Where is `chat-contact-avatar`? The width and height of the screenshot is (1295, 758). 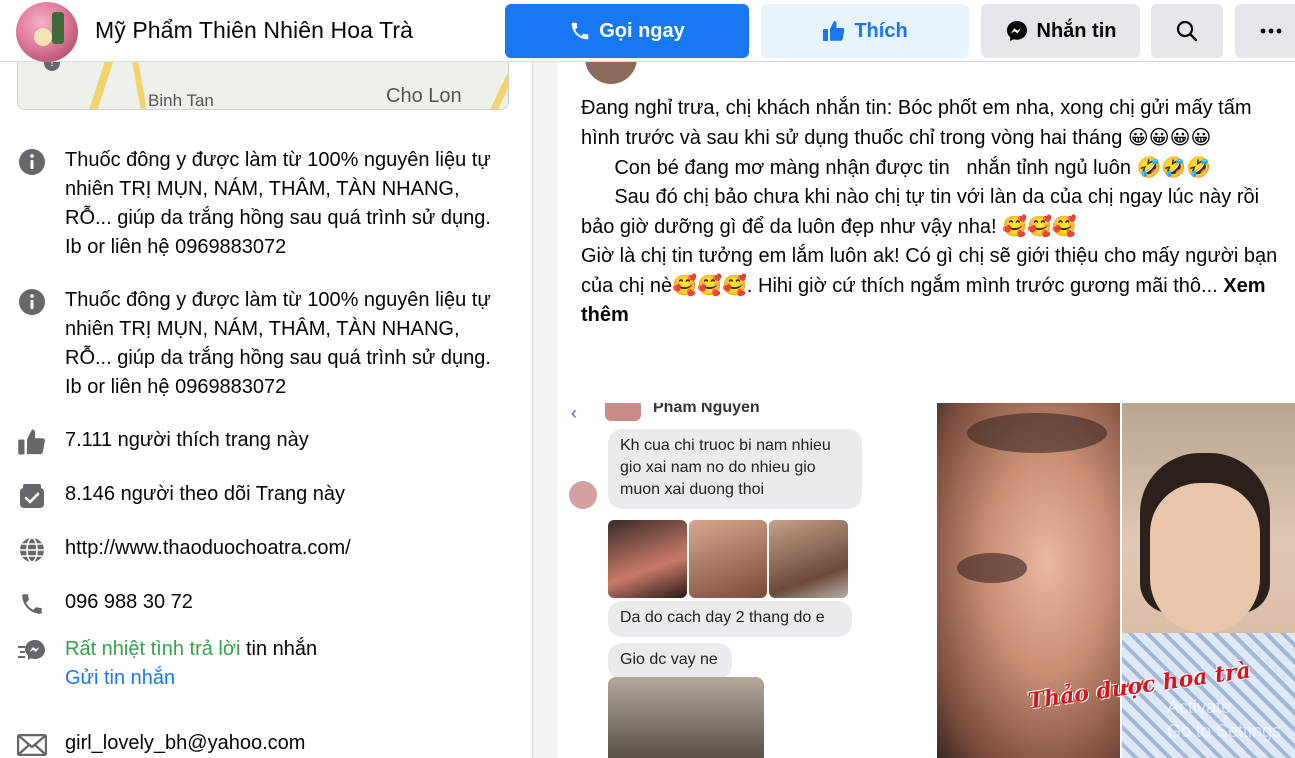
chat-contact-avatar is located at coordinates (623, 412).